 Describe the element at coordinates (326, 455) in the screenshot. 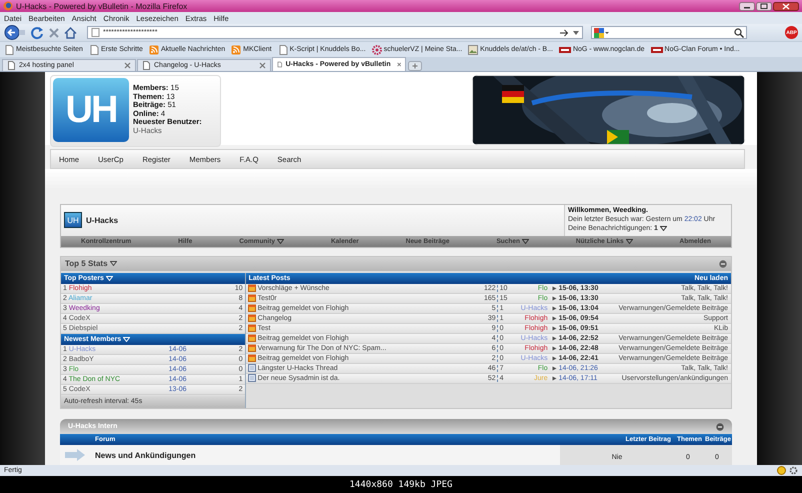

I see `forum-link: News und Ankündigungen` at that location.